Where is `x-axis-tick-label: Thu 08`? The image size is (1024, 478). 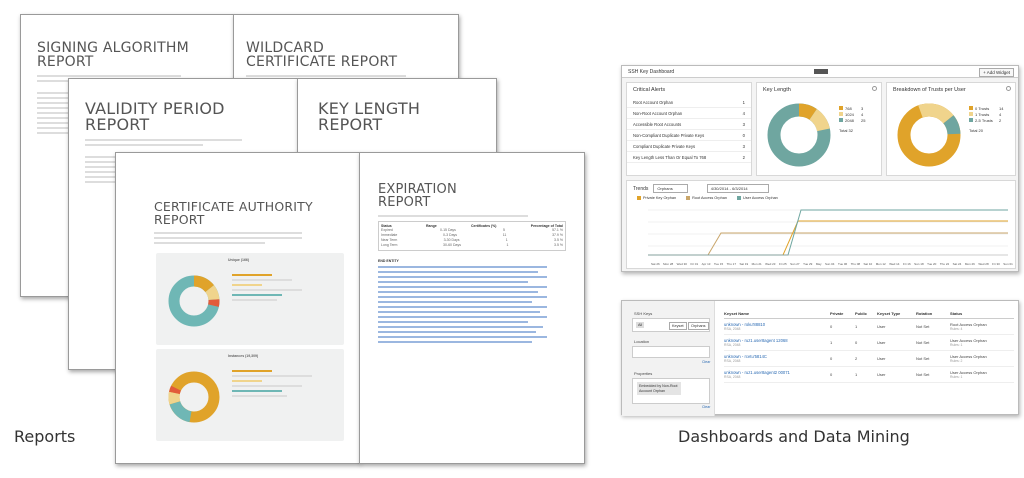 x-axis-tick-label: Thu 08 is located at coordinates (855, 264).